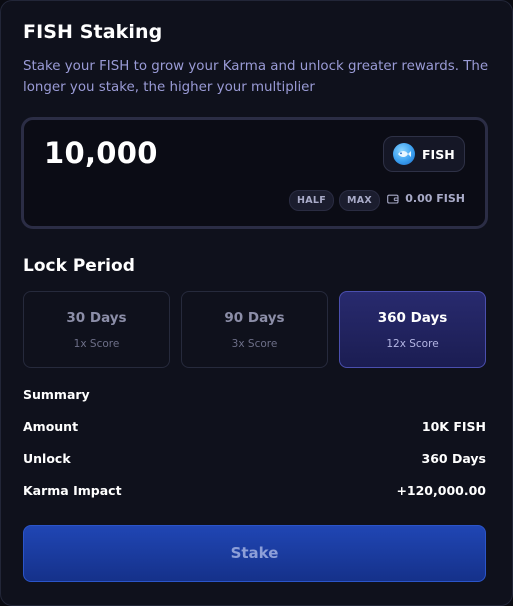  I want to click on amount-input: 10,000, so click(101, 153).